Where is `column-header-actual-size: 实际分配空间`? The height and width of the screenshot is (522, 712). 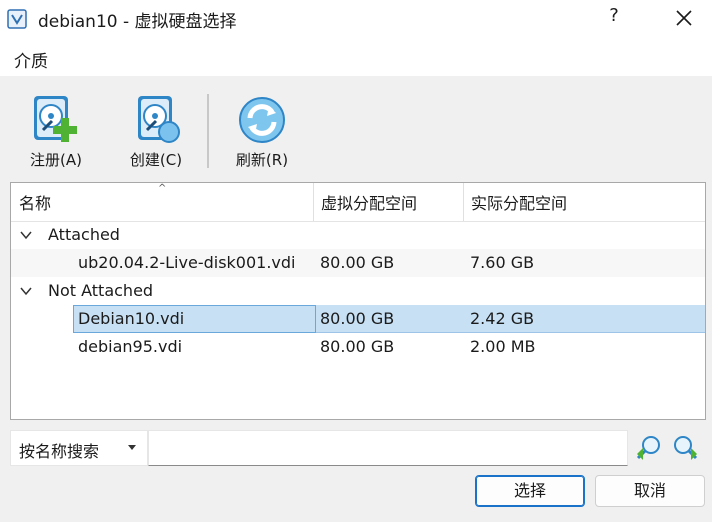 column-header-actual-size: 实际分配空间 is located at coordinates (584, 202).